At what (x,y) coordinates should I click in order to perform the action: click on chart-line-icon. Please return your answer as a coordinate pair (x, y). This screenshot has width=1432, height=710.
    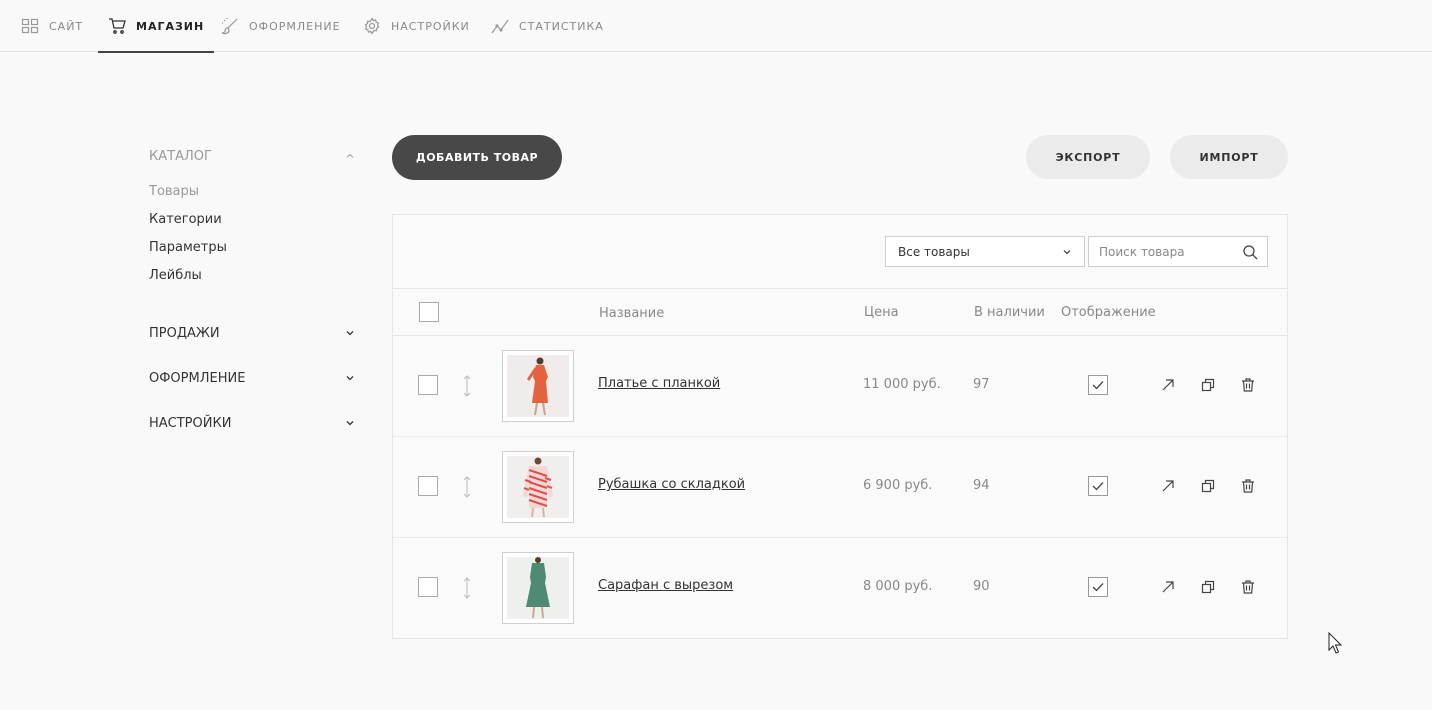
    Looking at the image, I should click on (500, 26).